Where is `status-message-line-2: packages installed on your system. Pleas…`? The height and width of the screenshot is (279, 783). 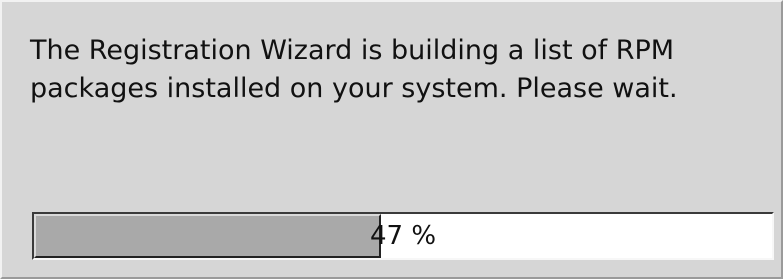 status-message-line-2: packages installed on your system. Pleas… is located at coordinates (354, 88).